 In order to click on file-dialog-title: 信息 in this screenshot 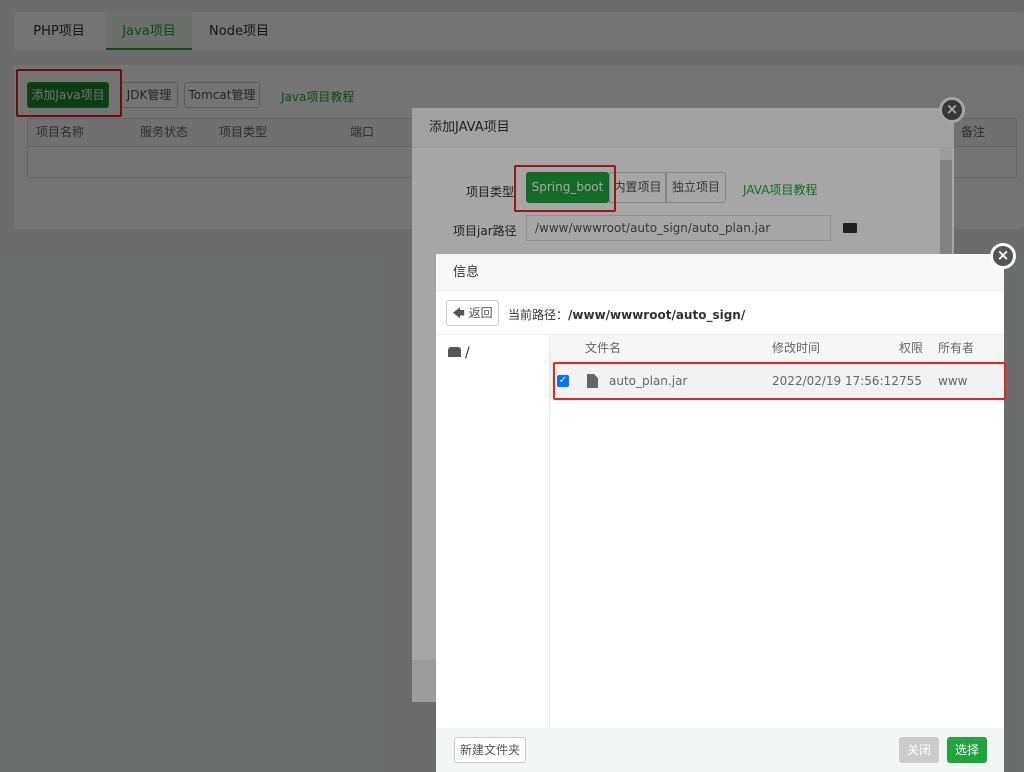, I will do `click(720, 272)`.